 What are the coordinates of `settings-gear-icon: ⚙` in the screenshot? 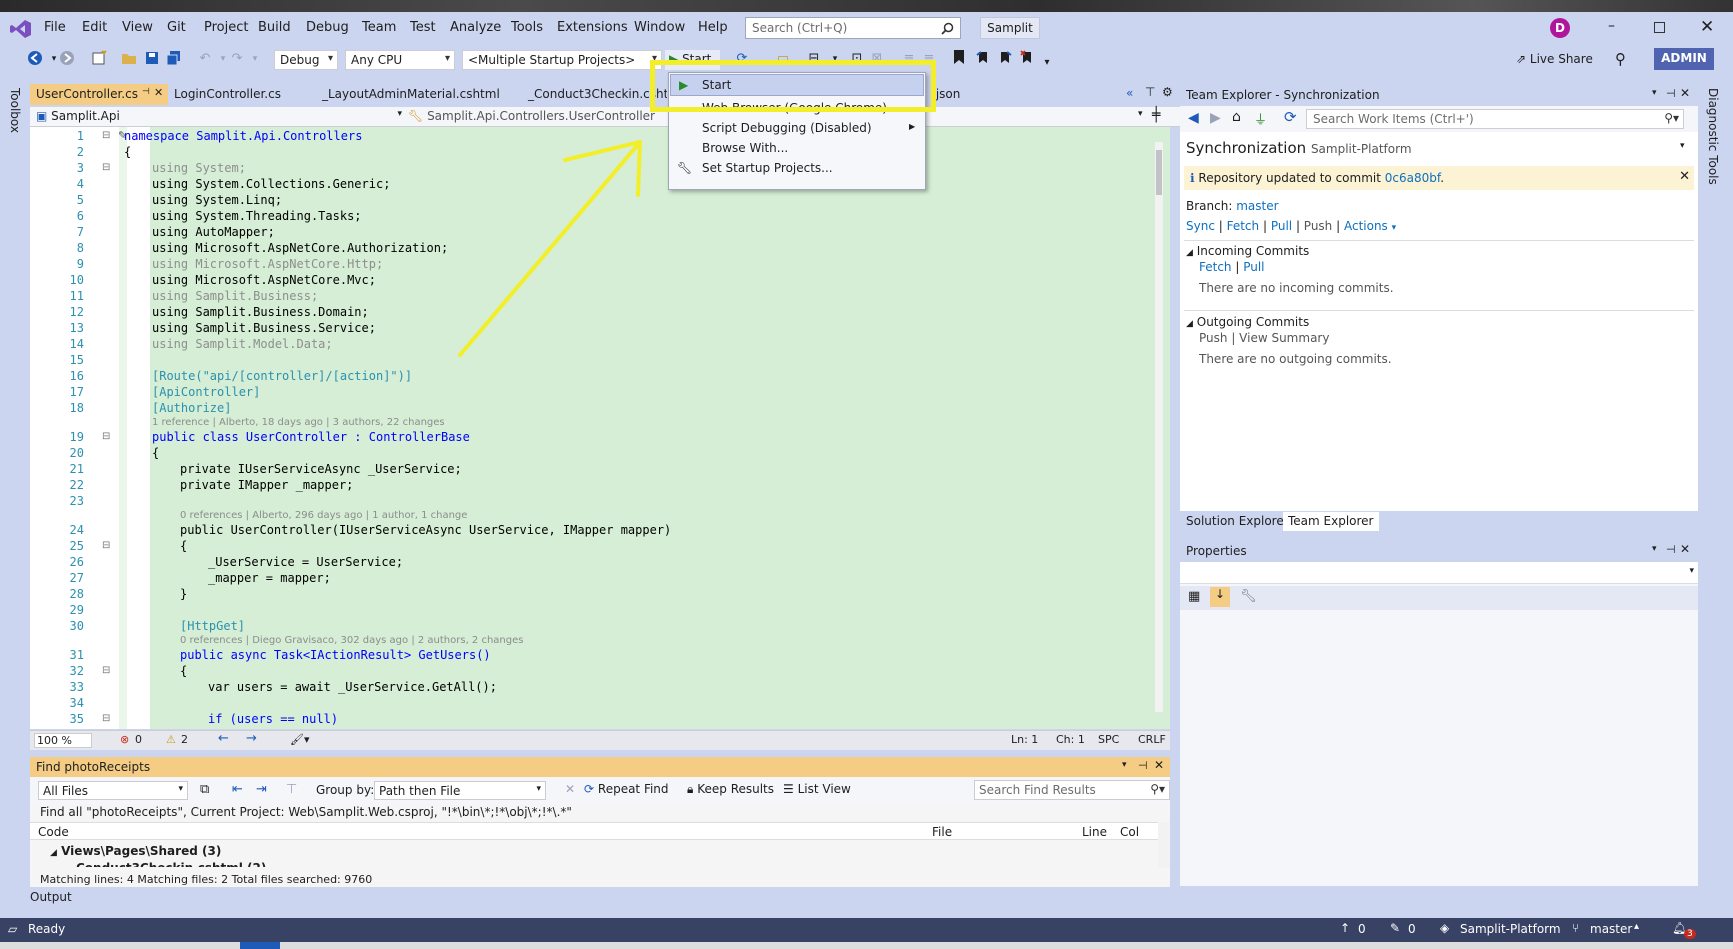 It's located at (1167, 92).